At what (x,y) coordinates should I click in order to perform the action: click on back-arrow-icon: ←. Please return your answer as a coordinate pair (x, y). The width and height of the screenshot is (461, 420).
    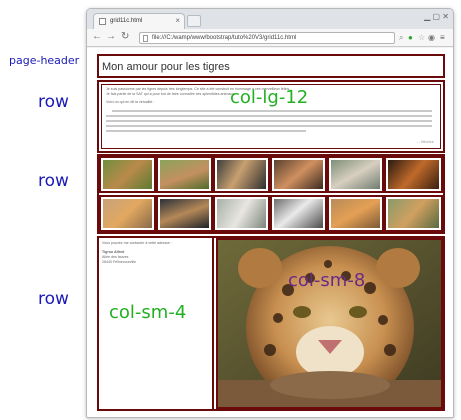
    Looking at the image, I should click on (97, 37).